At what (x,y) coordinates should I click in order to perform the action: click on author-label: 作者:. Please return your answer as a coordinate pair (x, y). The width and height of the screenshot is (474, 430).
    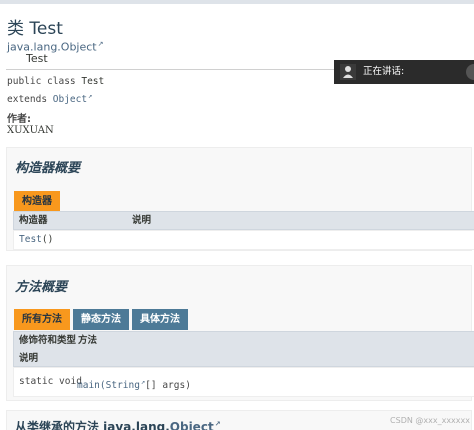
    Looking at the image, I should click on (19, 119).